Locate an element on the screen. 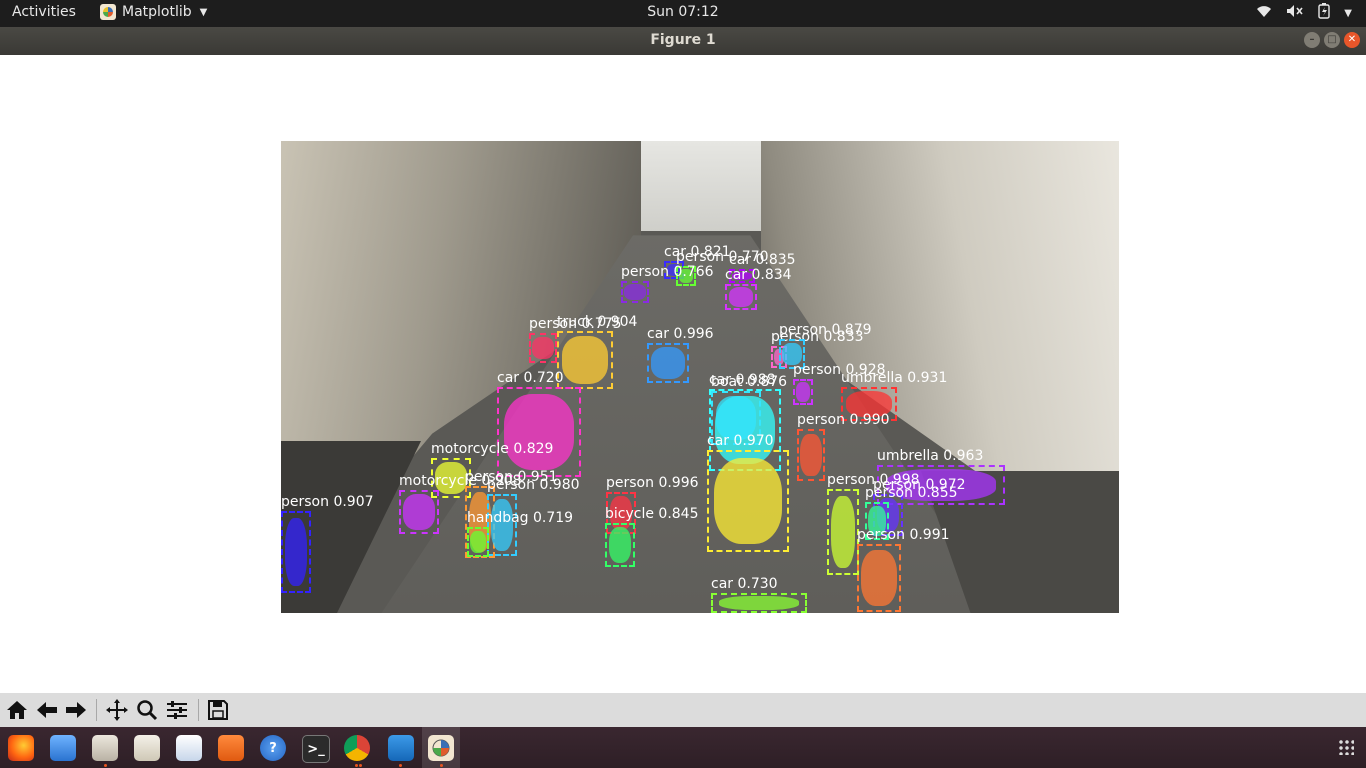 The image size is (1366, 768). power-menu-chevron-icon: ▼ is located at coordinates (1348, 13).